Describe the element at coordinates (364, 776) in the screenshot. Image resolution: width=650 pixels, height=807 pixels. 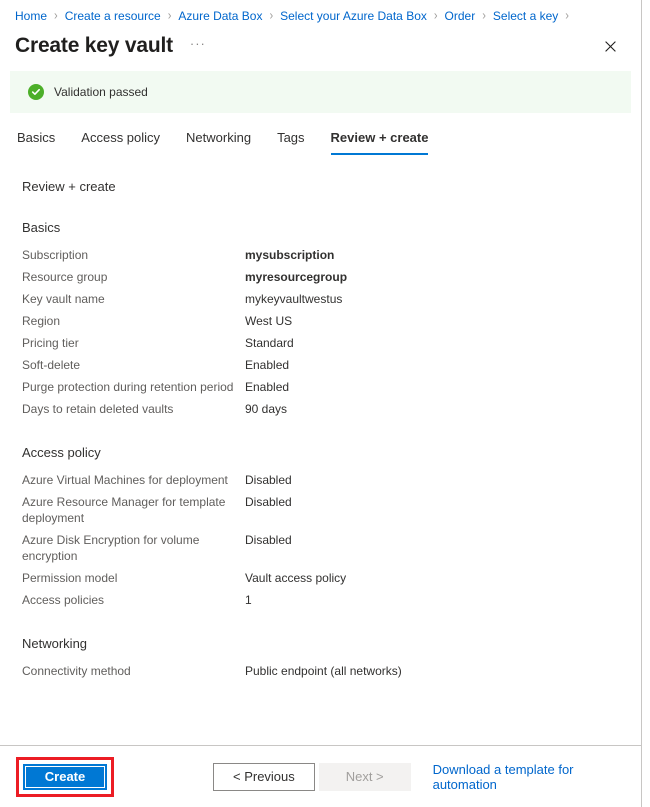
I see `next-button: Next >` at that location.